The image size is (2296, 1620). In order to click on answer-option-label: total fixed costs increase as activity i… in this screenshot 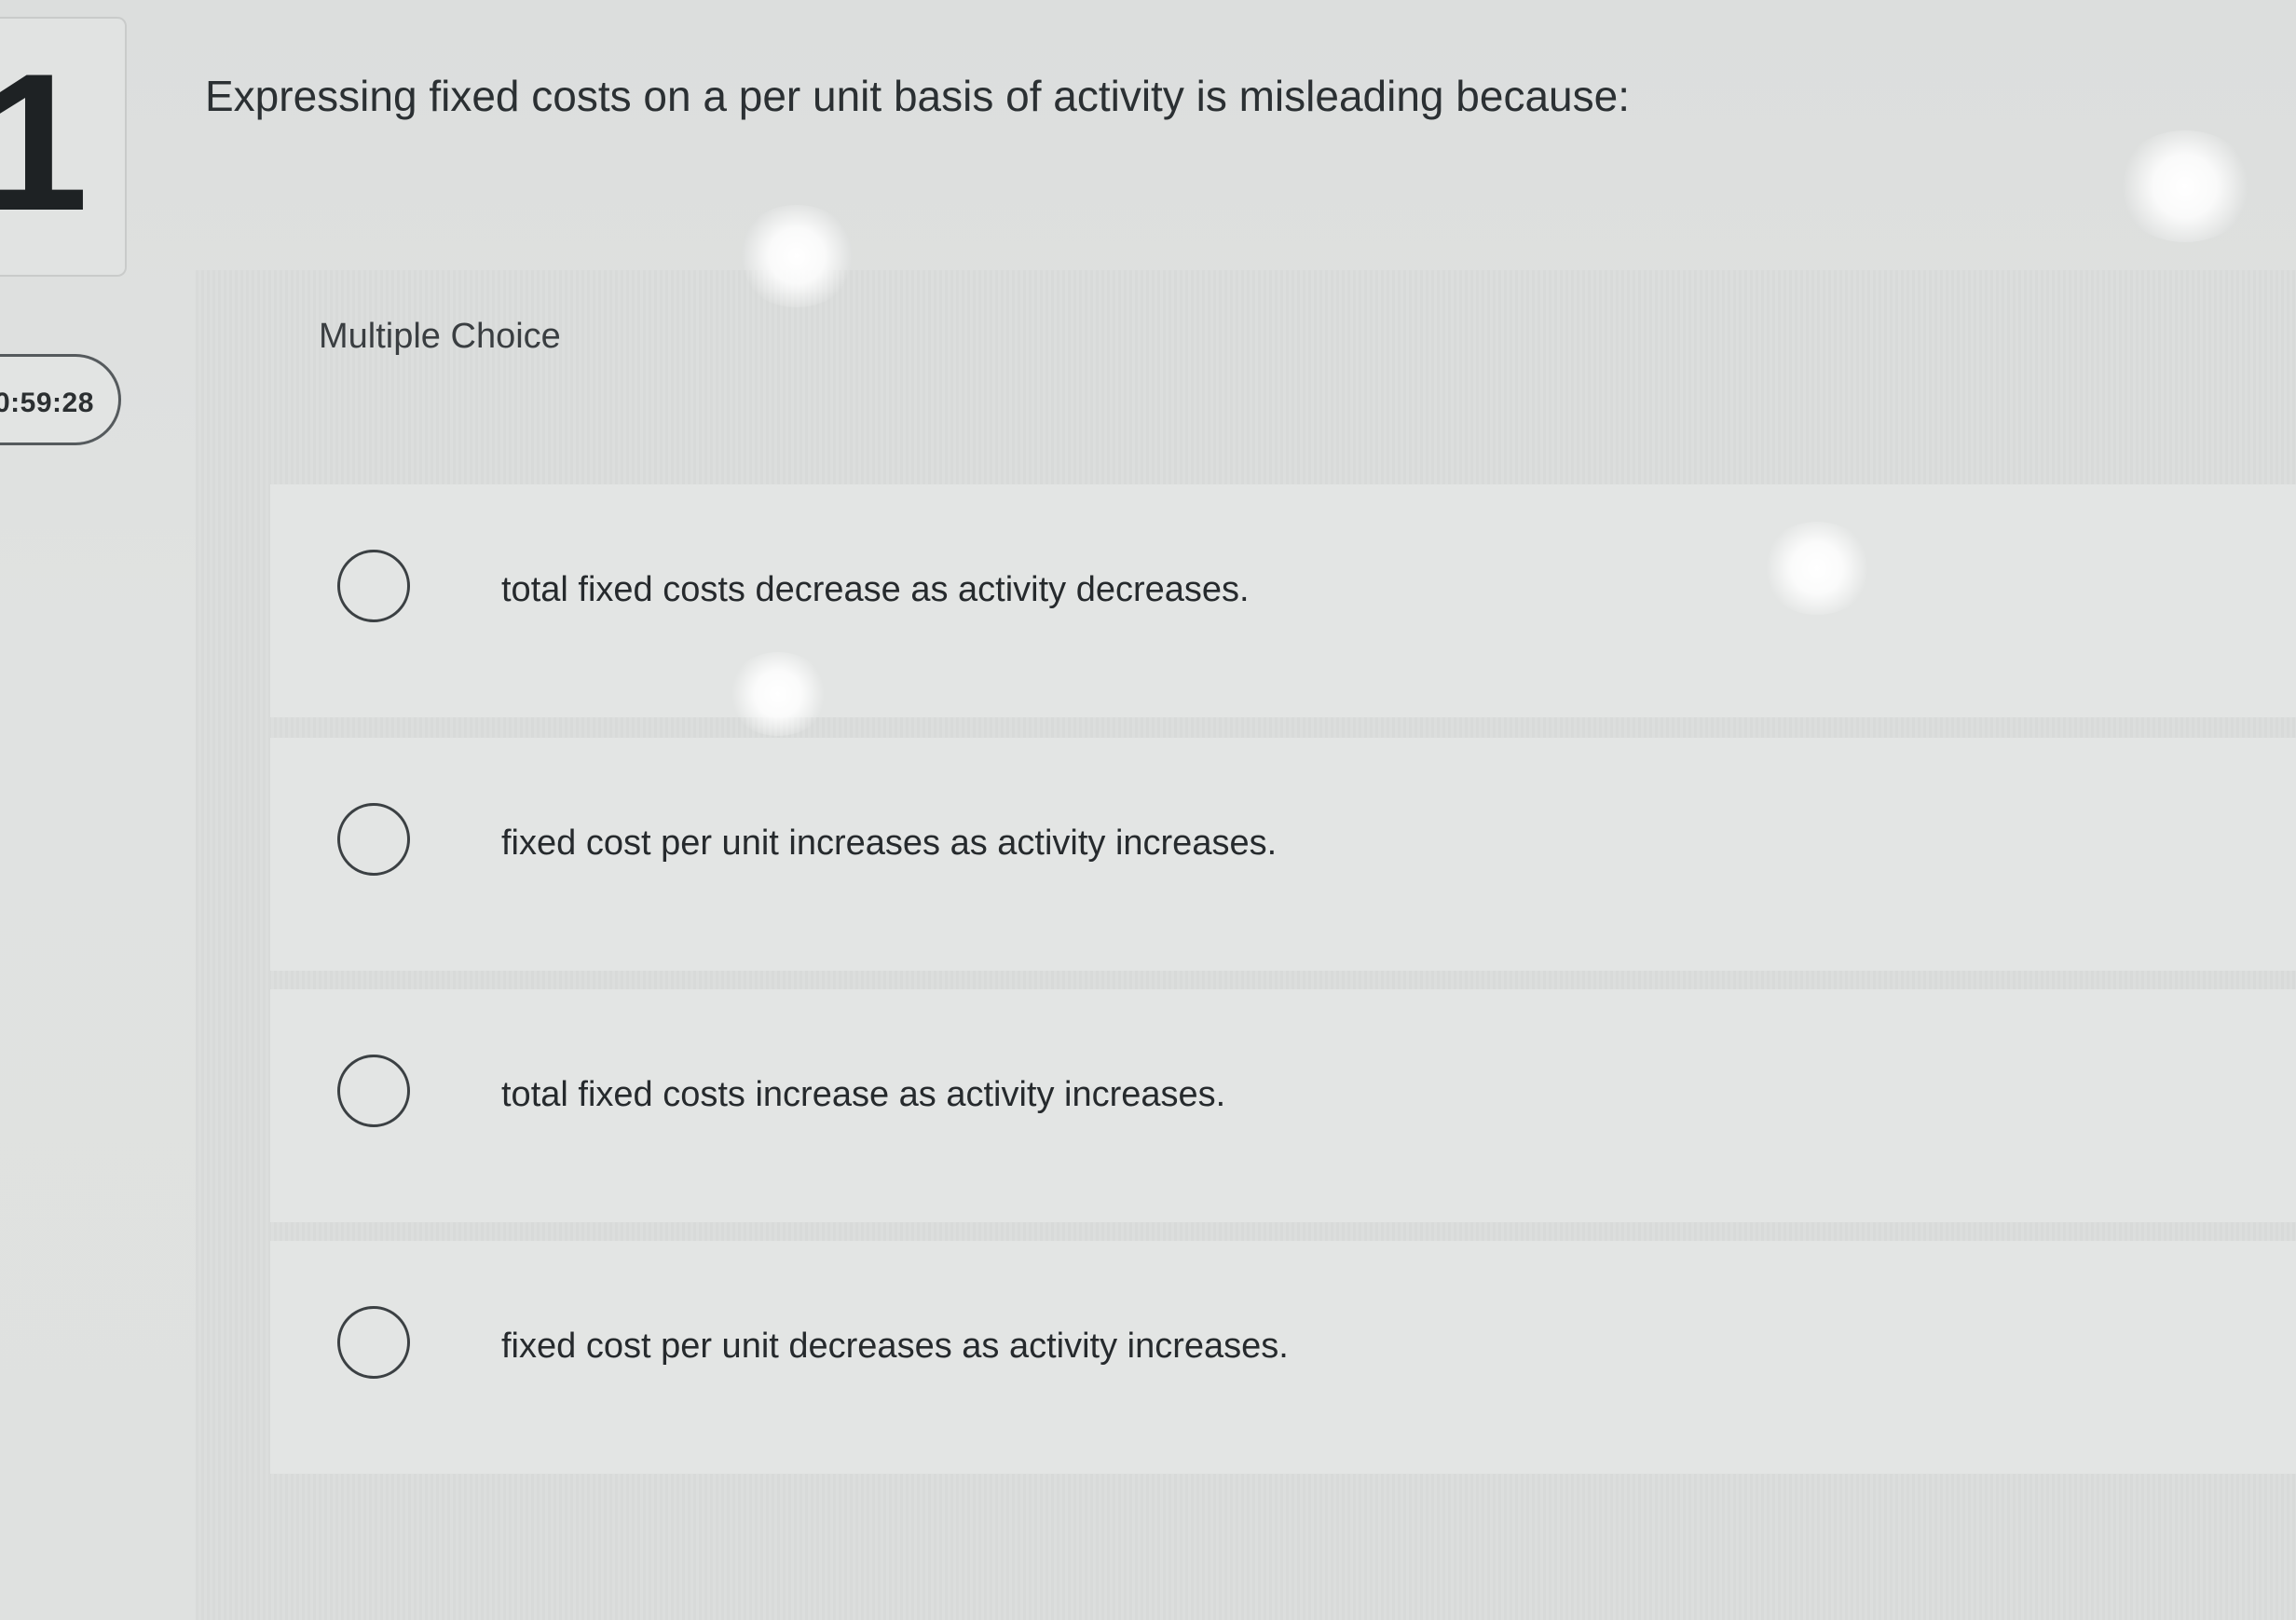, I will do `click(863, 1094)`.